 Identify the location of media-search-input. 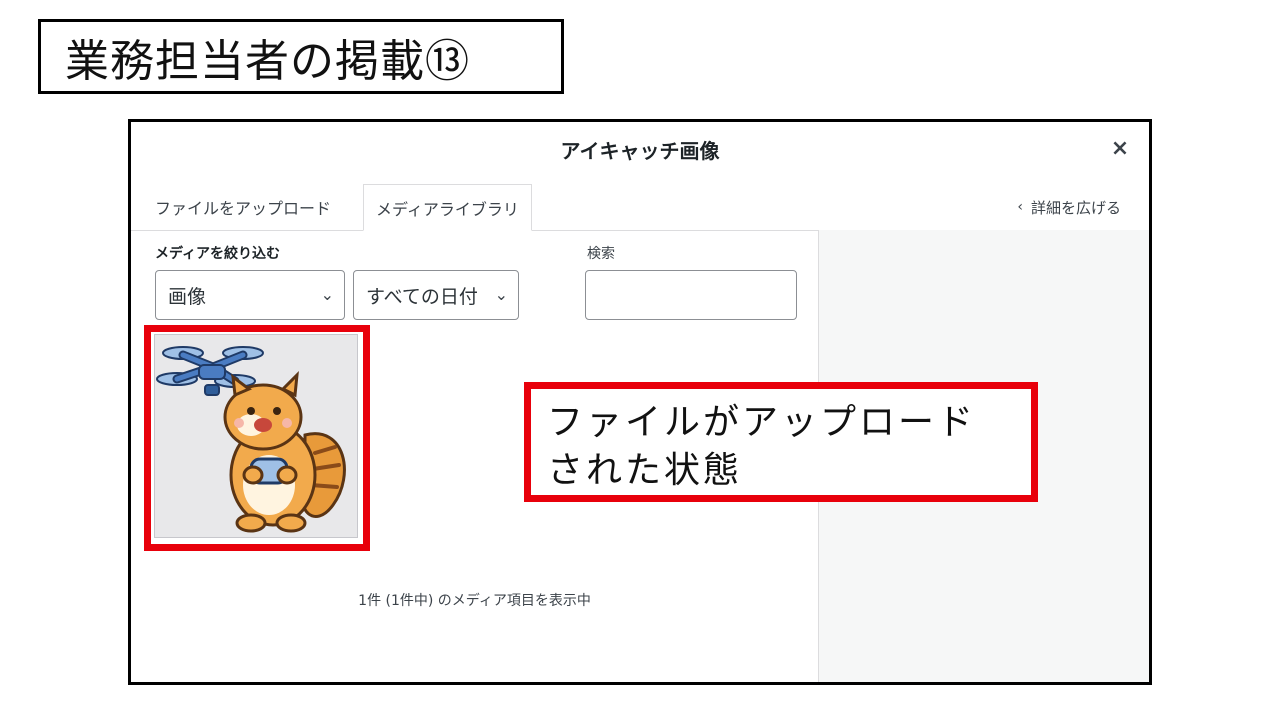
(691, 295).